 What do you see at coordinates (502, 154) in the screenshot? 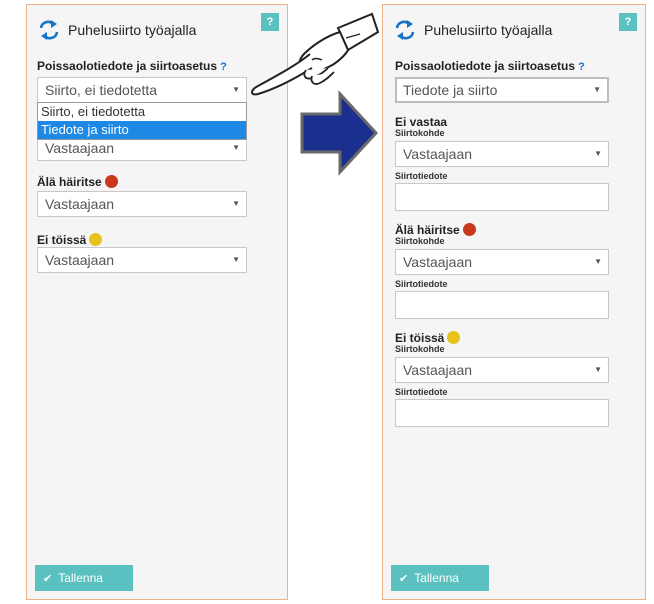
I see `no-answer-select: Vastaajaan ▼` at bounding box center [502, 154].